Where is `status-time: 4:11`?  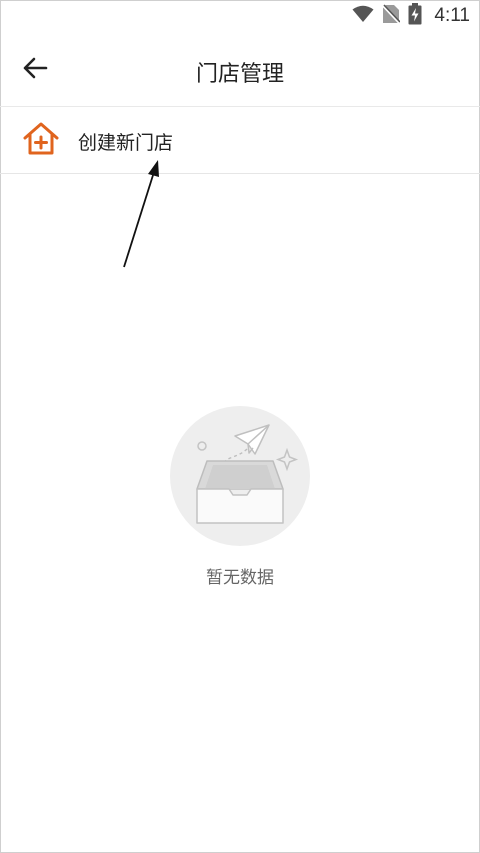
status-time: 4:11 is located at coordinates (452, 15).